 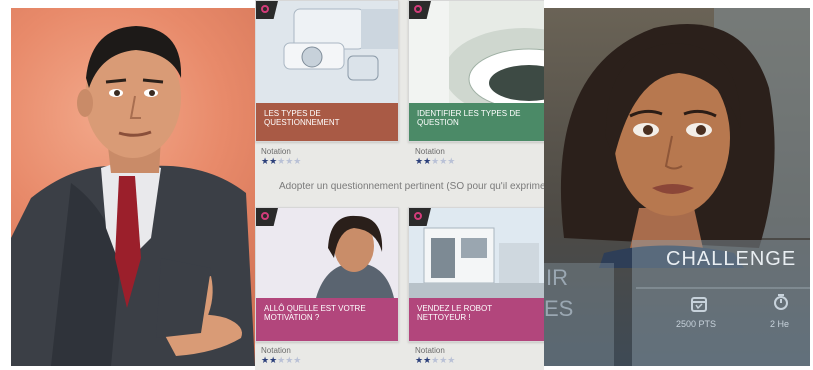 I want to click on course-card: VENDEZ LE ROBOT NETTOYEUR !, so click(x=476, y=274).